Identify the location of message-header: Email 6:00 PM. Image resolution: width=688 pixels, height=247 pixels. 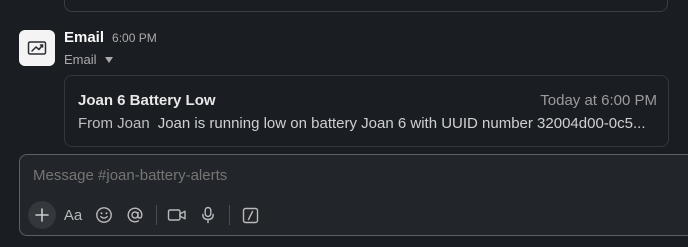
(110, 37).